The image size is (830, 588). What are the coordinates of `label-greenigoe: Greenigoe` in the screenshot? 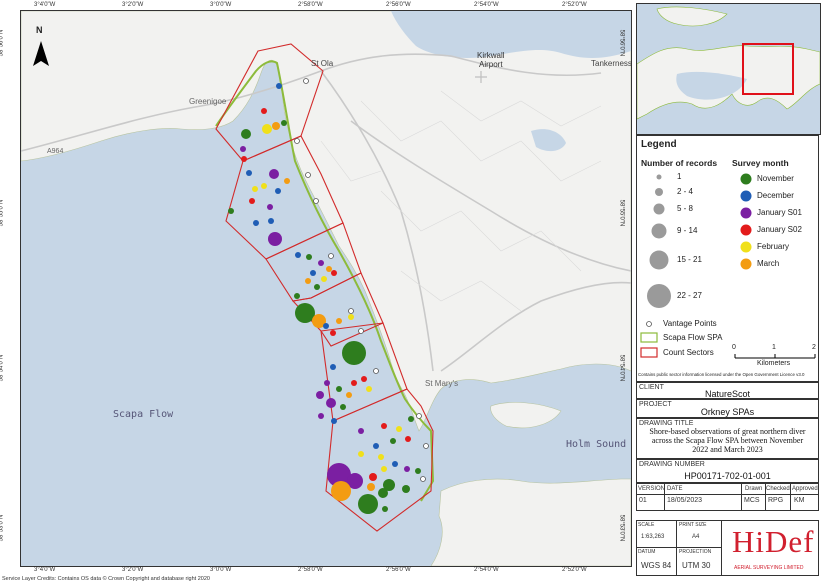 It's located at (208, 101).